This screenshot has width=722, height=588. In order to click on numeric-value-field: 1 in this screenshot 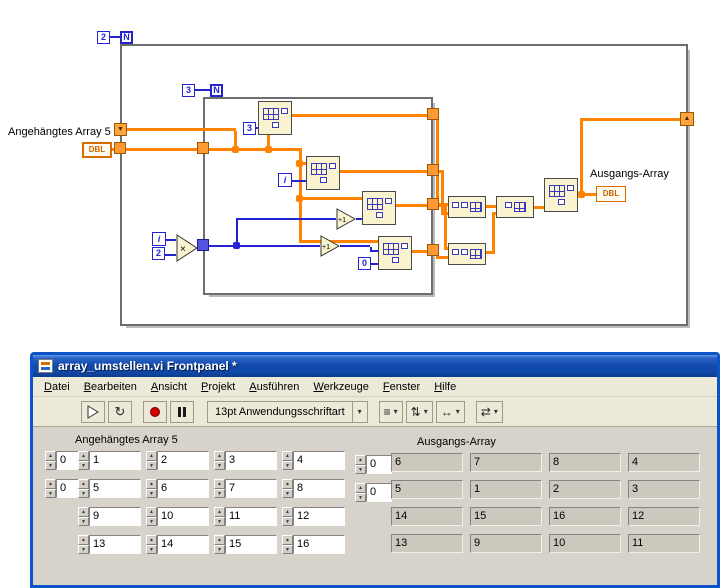, I will do `click(115, 460)`.